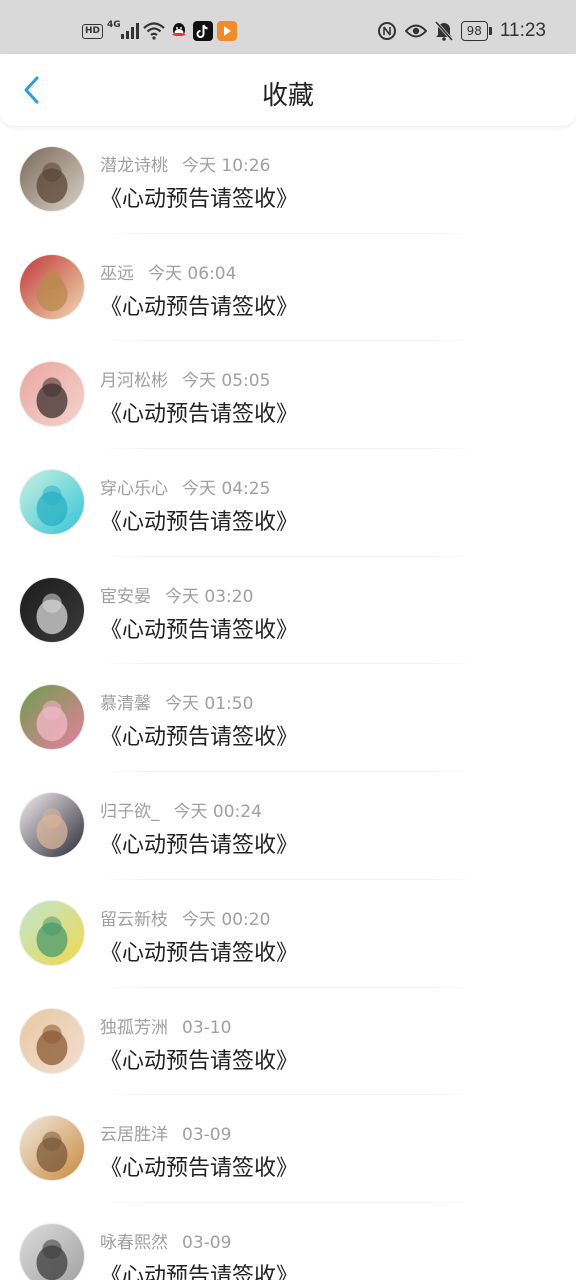  Describe the element at coordinates (123, 29) in the screenshot. I see `signal-4g-icon: 4G` at that location.